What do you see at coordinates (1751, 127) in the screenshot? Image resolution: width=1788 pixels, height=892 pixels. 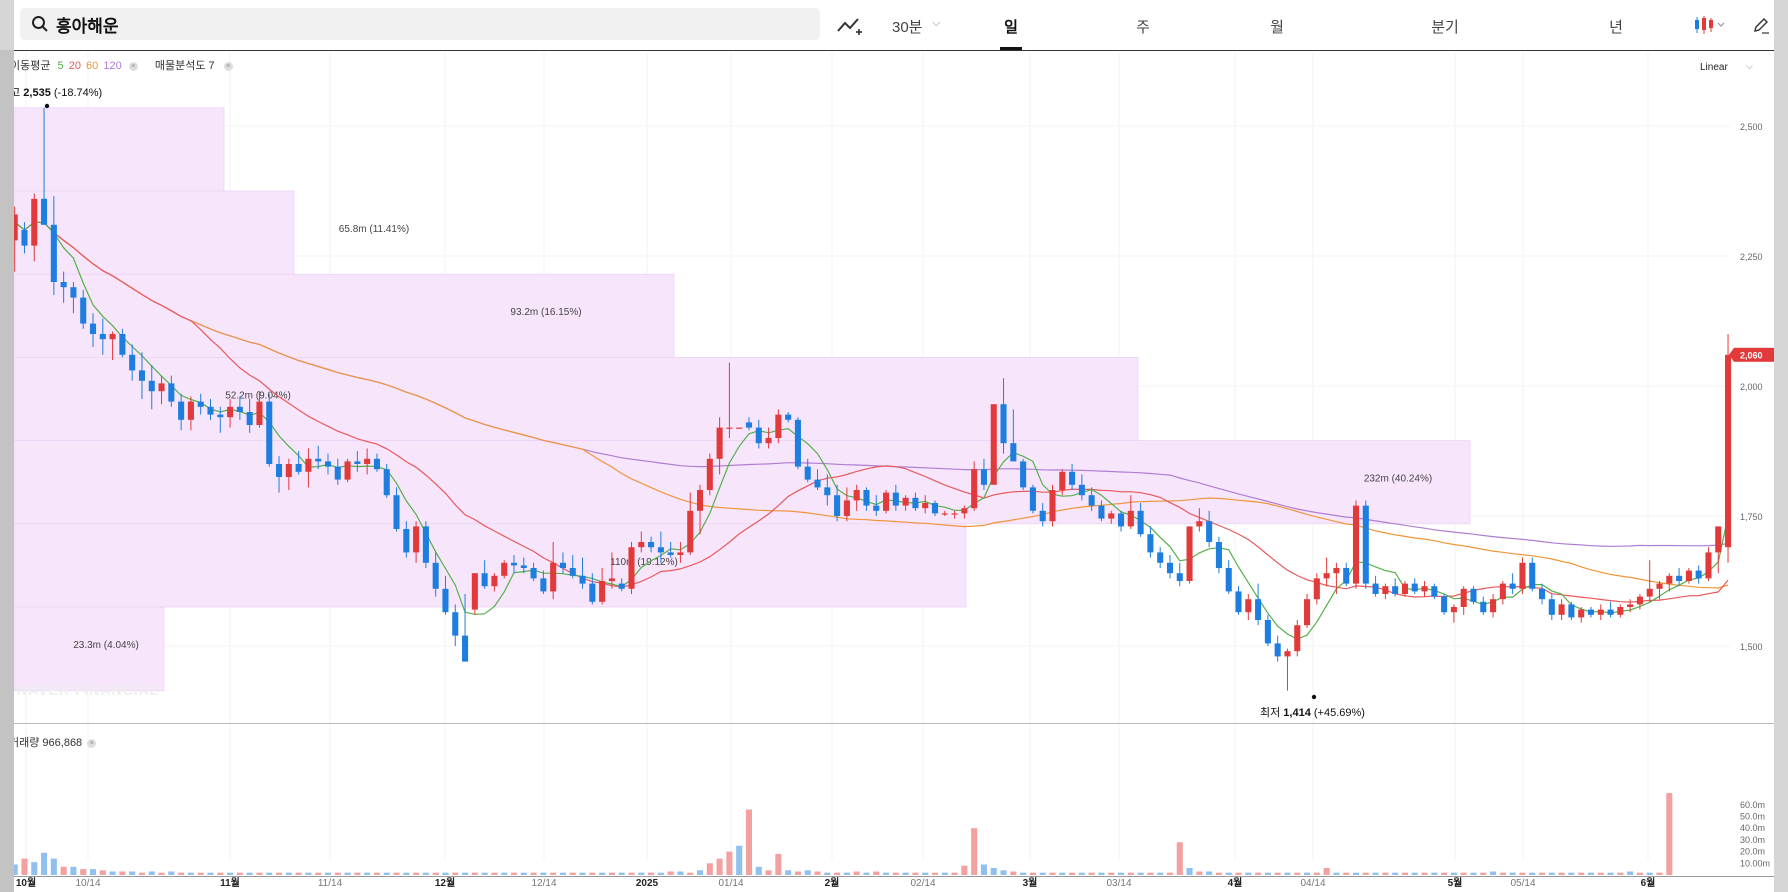 I see `price-tick-label: 2,500` at bounding box center [1751, 127].